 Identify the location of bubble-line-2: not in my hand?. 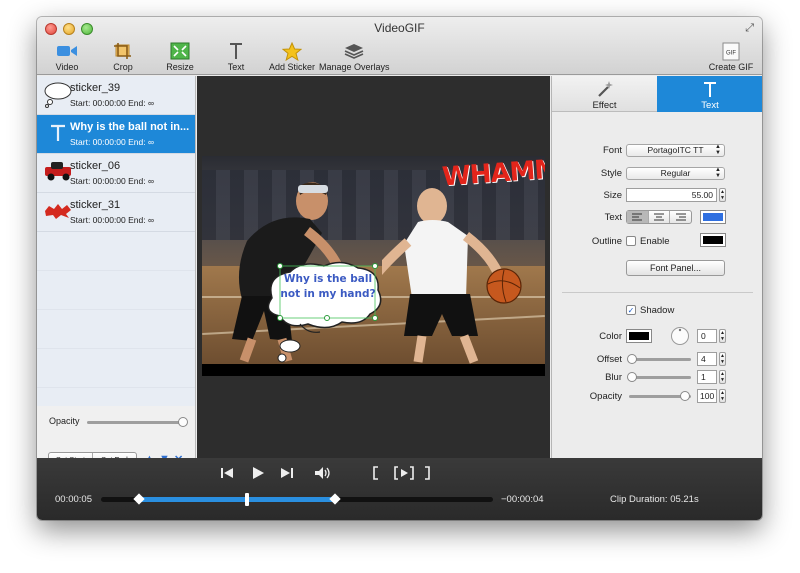
(328, 294).